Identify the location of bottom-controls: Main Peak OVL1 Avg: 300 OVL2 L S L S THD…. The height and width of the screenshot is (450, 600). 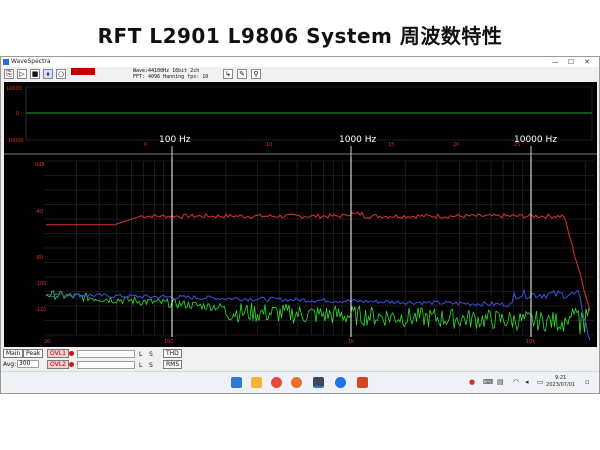
(300, 359).